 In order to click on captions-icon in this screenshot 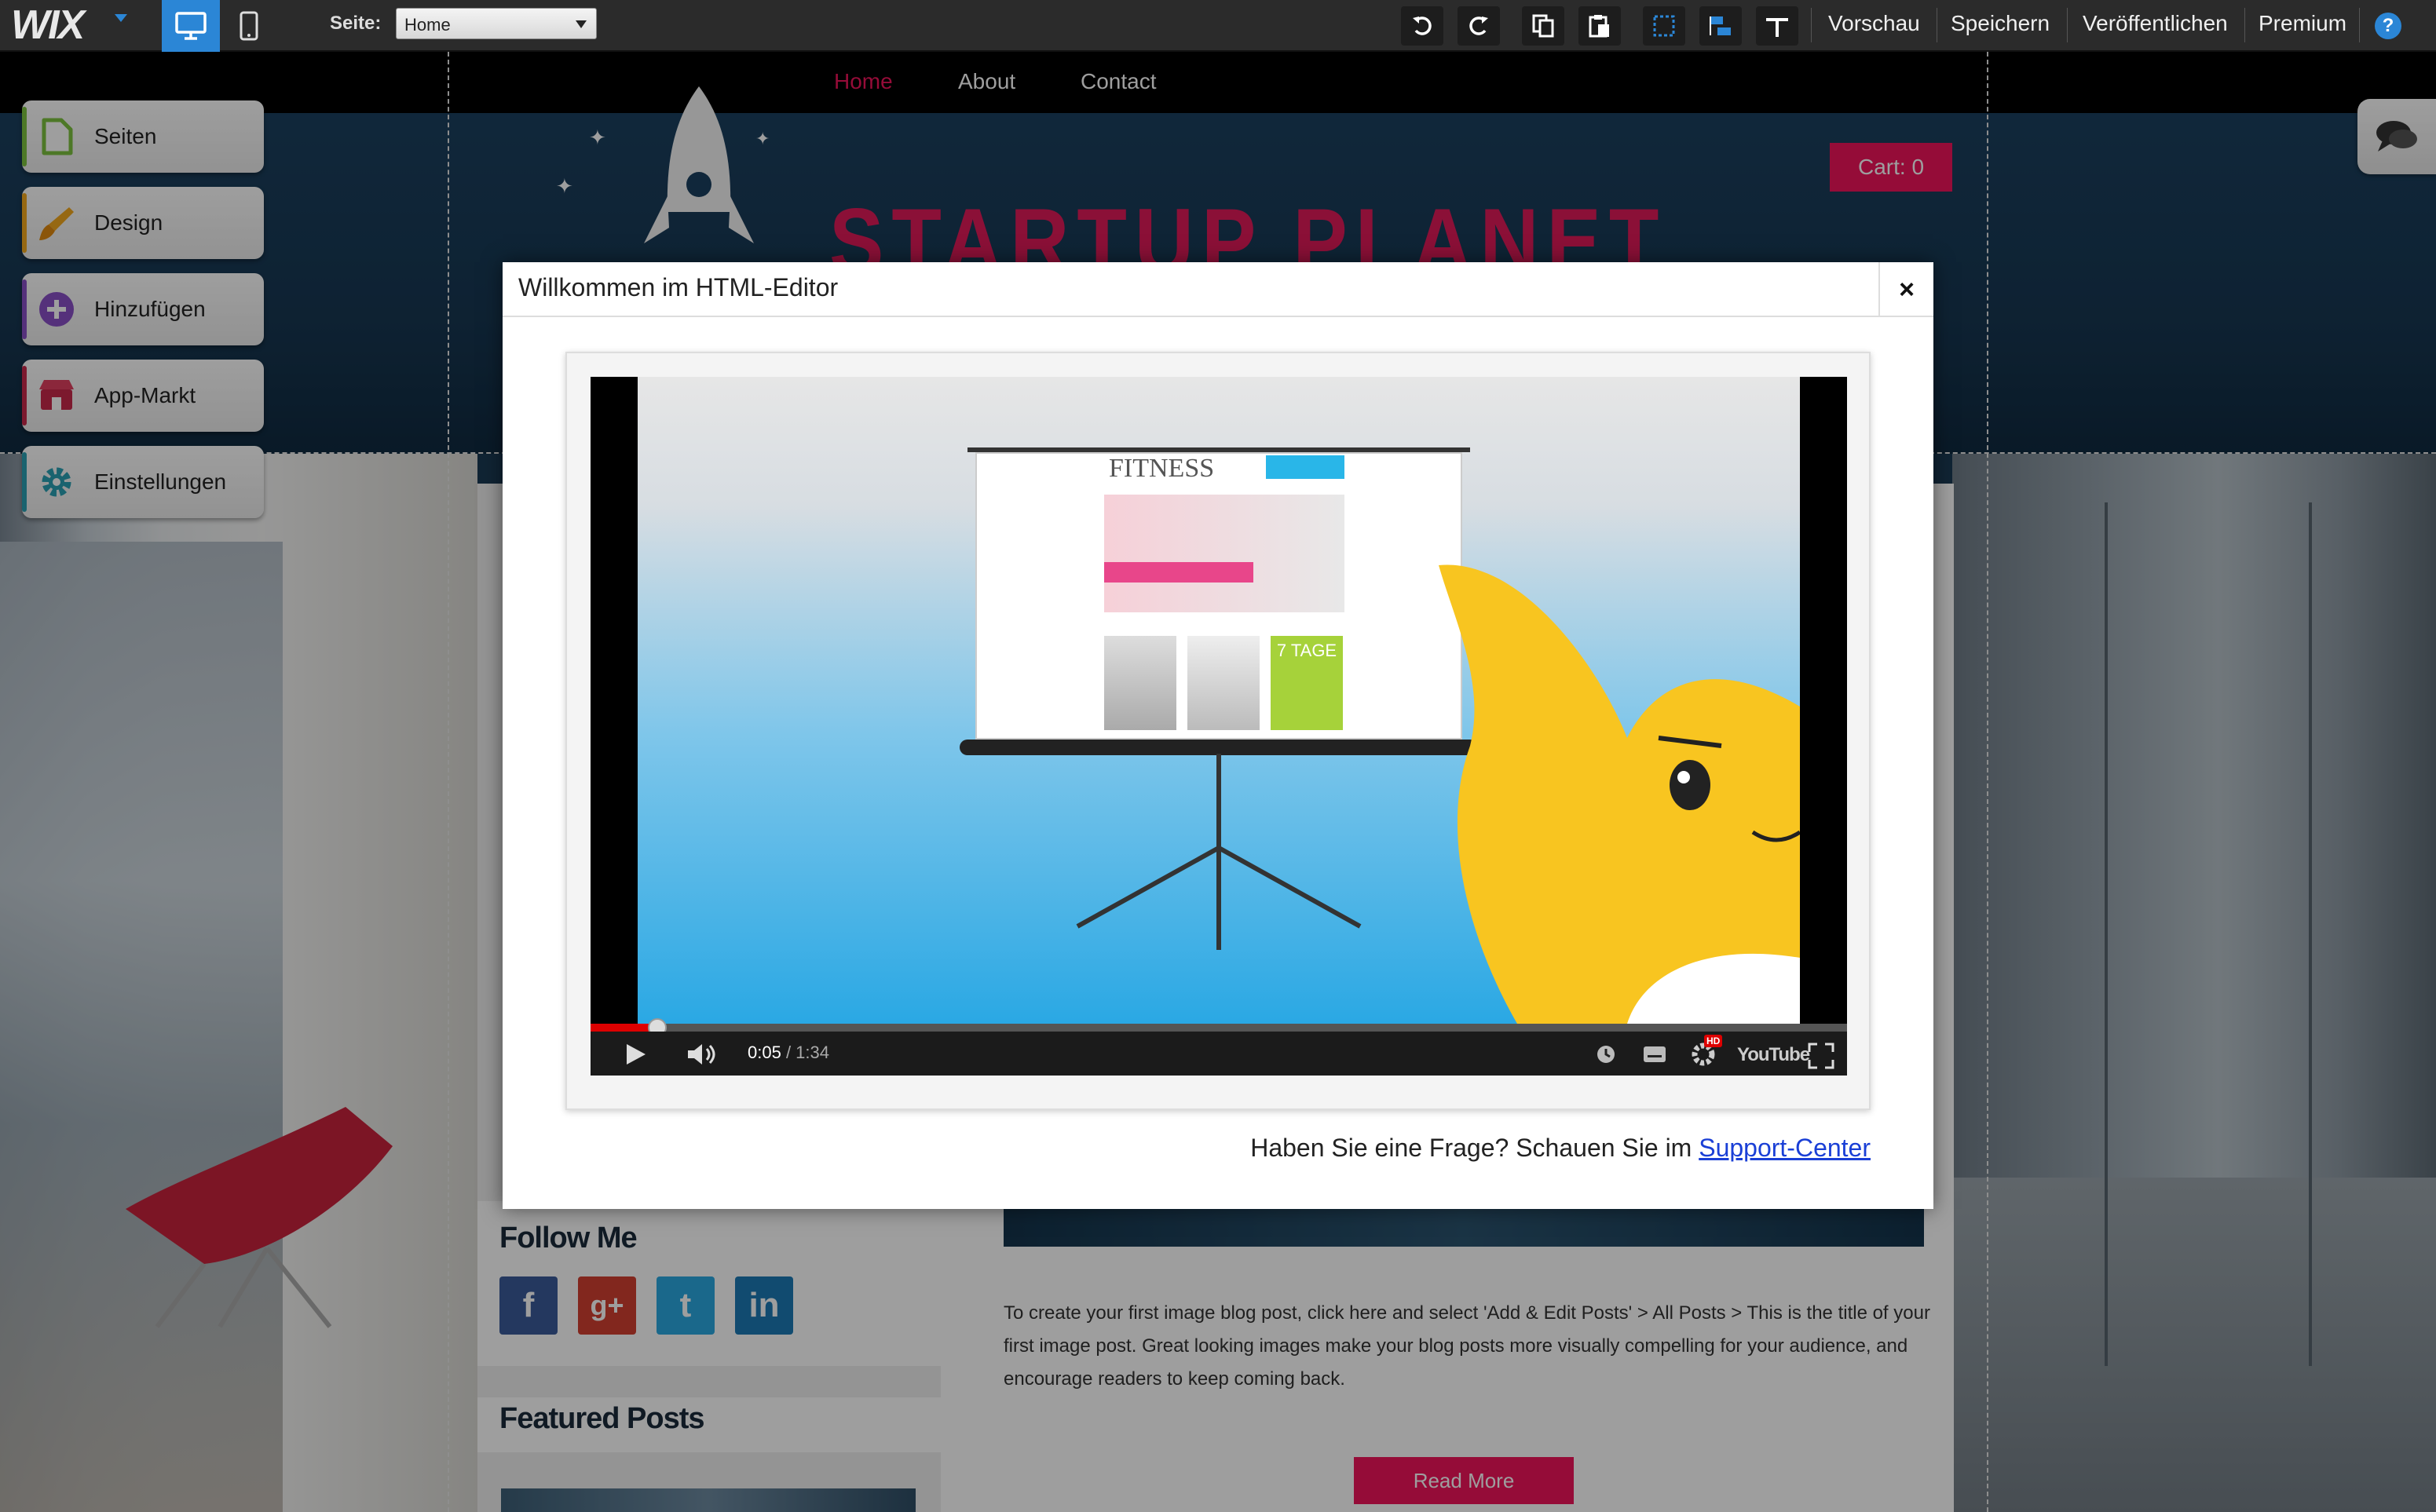, I will do `click(1655, 1054)`.